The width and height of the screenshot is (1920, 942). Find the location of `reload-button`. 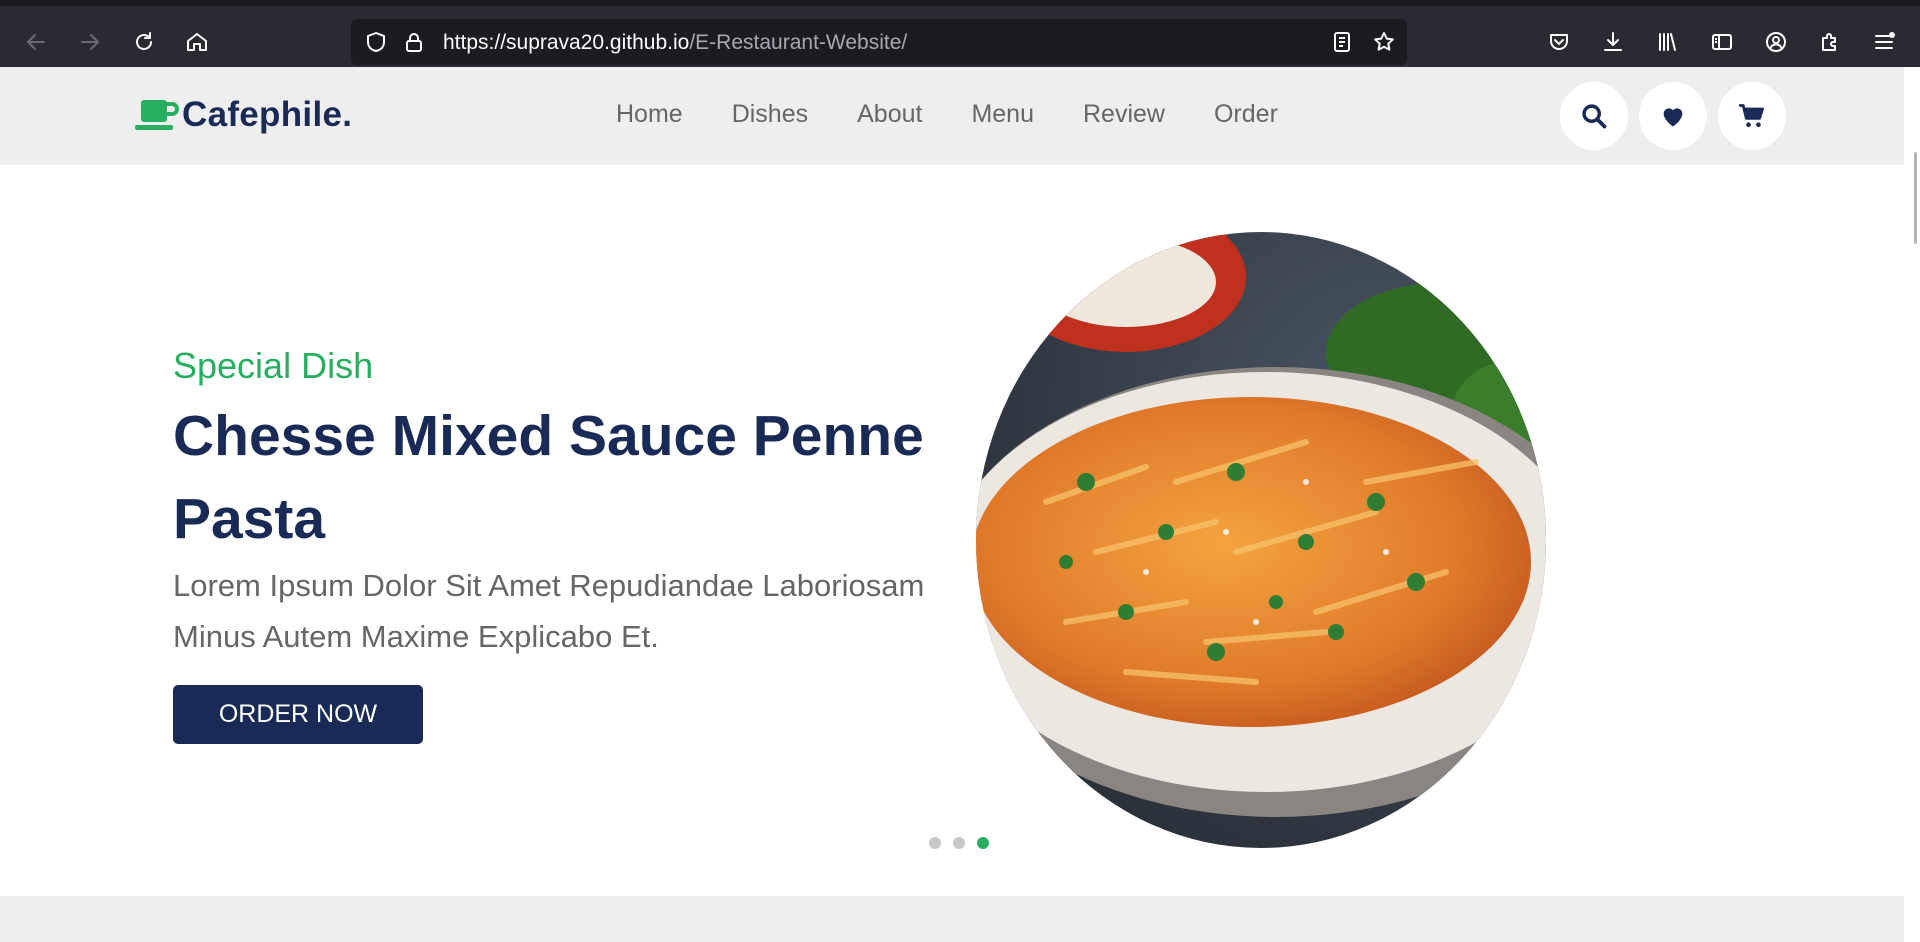

reload-button is located at coordinates (144, 42).